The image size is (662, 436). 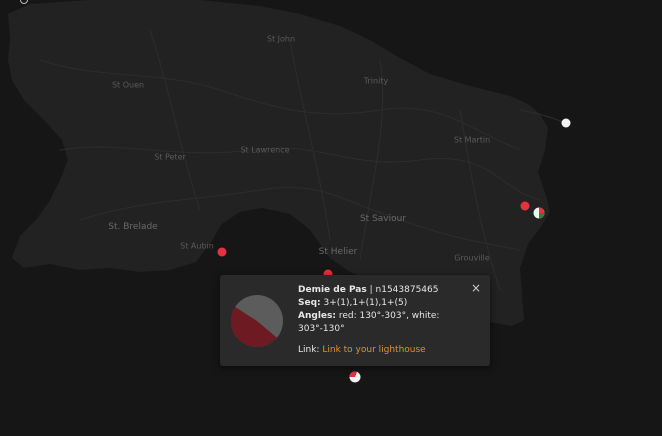 I want to click on place-label: Grouville, so click(x=472, y=258).